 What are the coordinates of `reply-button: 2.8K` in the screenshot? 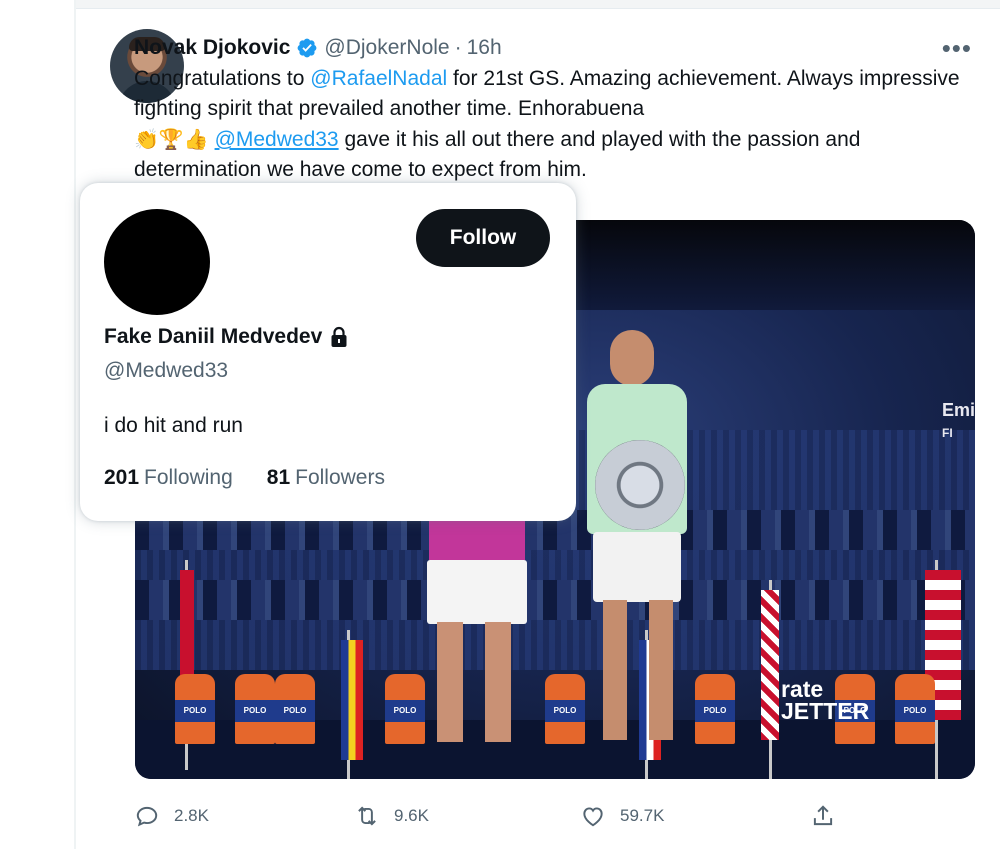 It's located at (171, 816).